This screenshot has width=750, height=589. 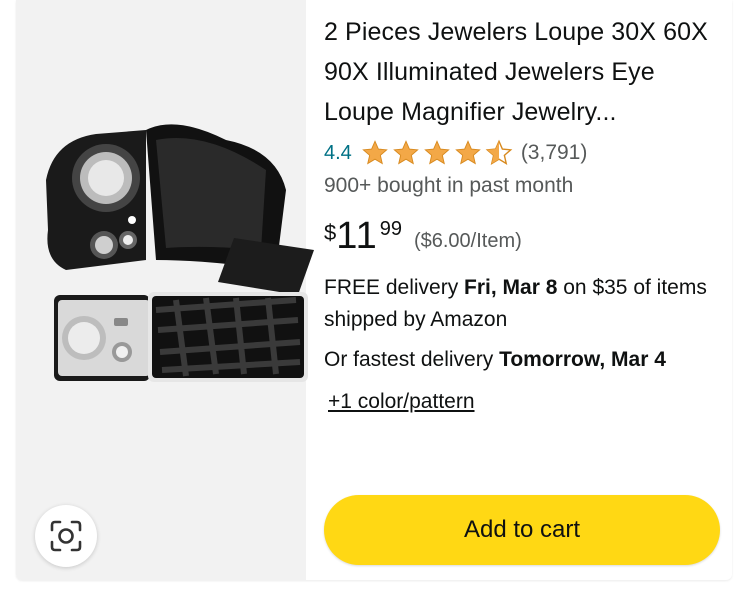 I want to click on rating-value: 4.4, so click(x=338, y=152).